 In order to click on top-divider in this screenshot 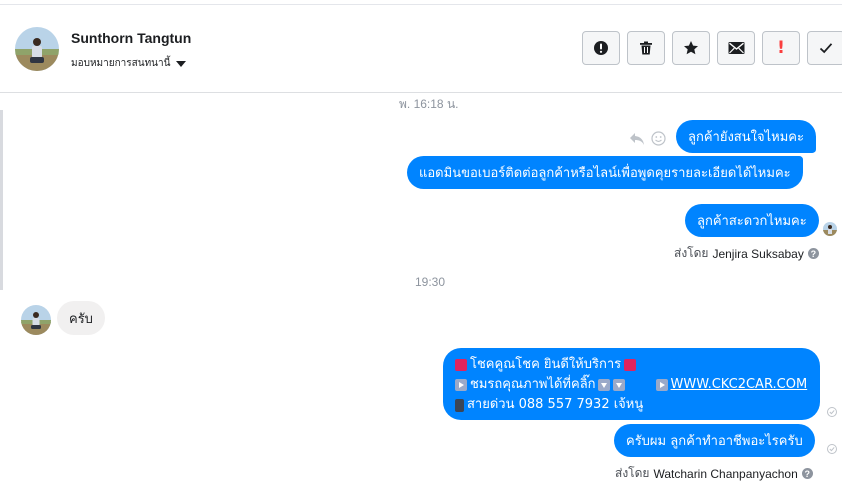, I will do `click(421, 4)`.